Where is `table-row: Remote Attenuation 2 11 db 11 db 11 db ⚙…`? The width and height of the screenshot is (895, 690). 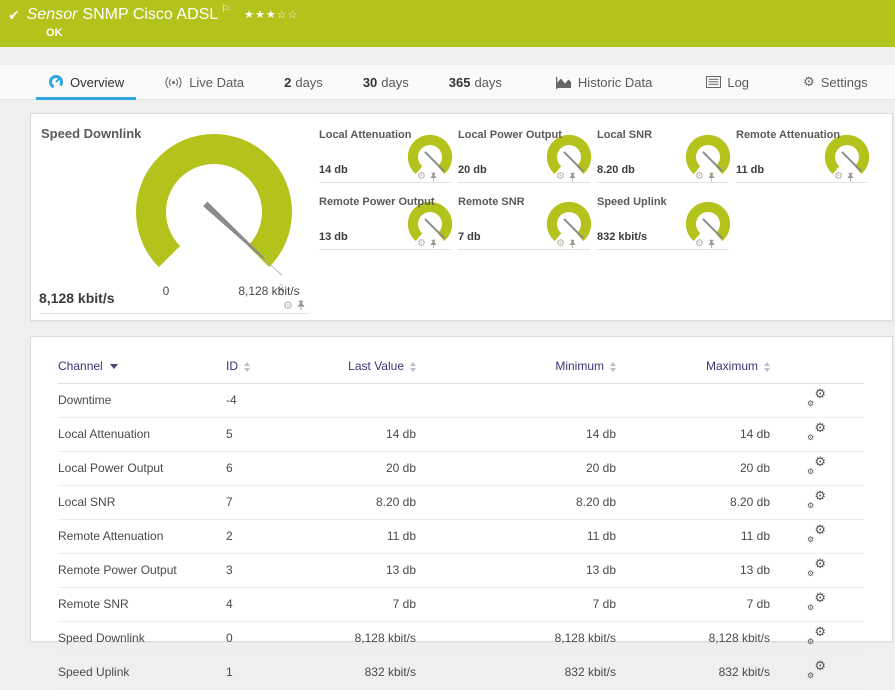 table-row: Remote Attenuation 2 11 db 11 db 11 db ⚙… is located at coordinates (461, 536).